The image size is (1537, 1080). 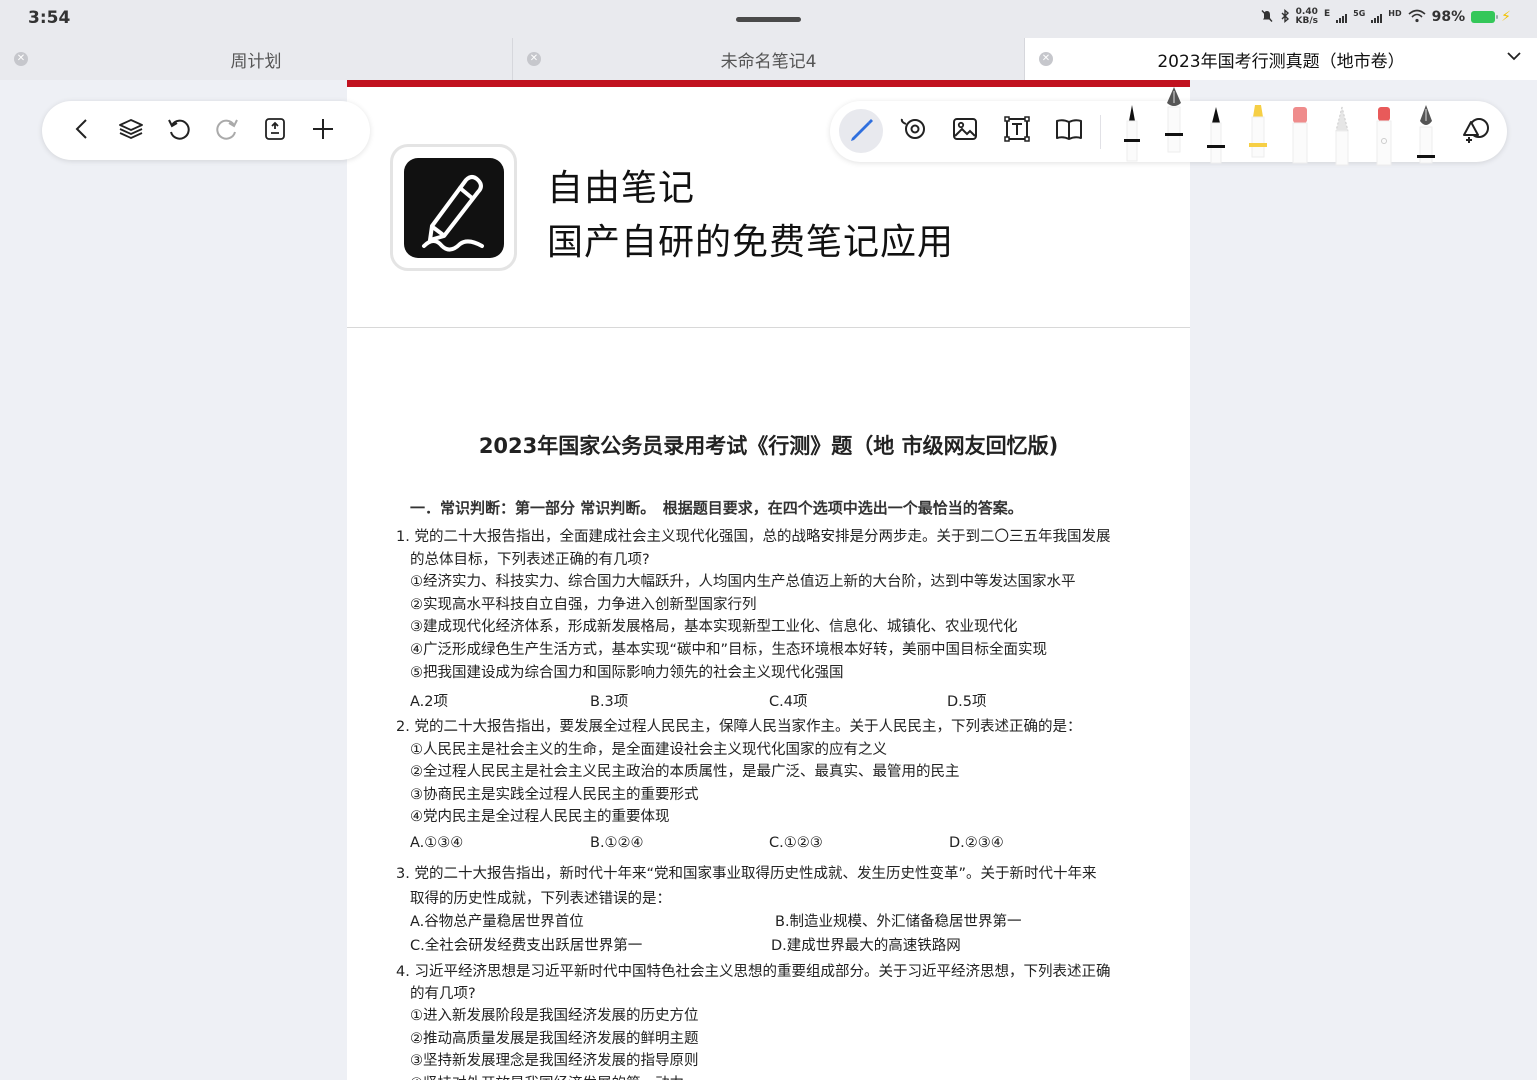 I want to click on right-toolbar, so click(x=1168, y=126).